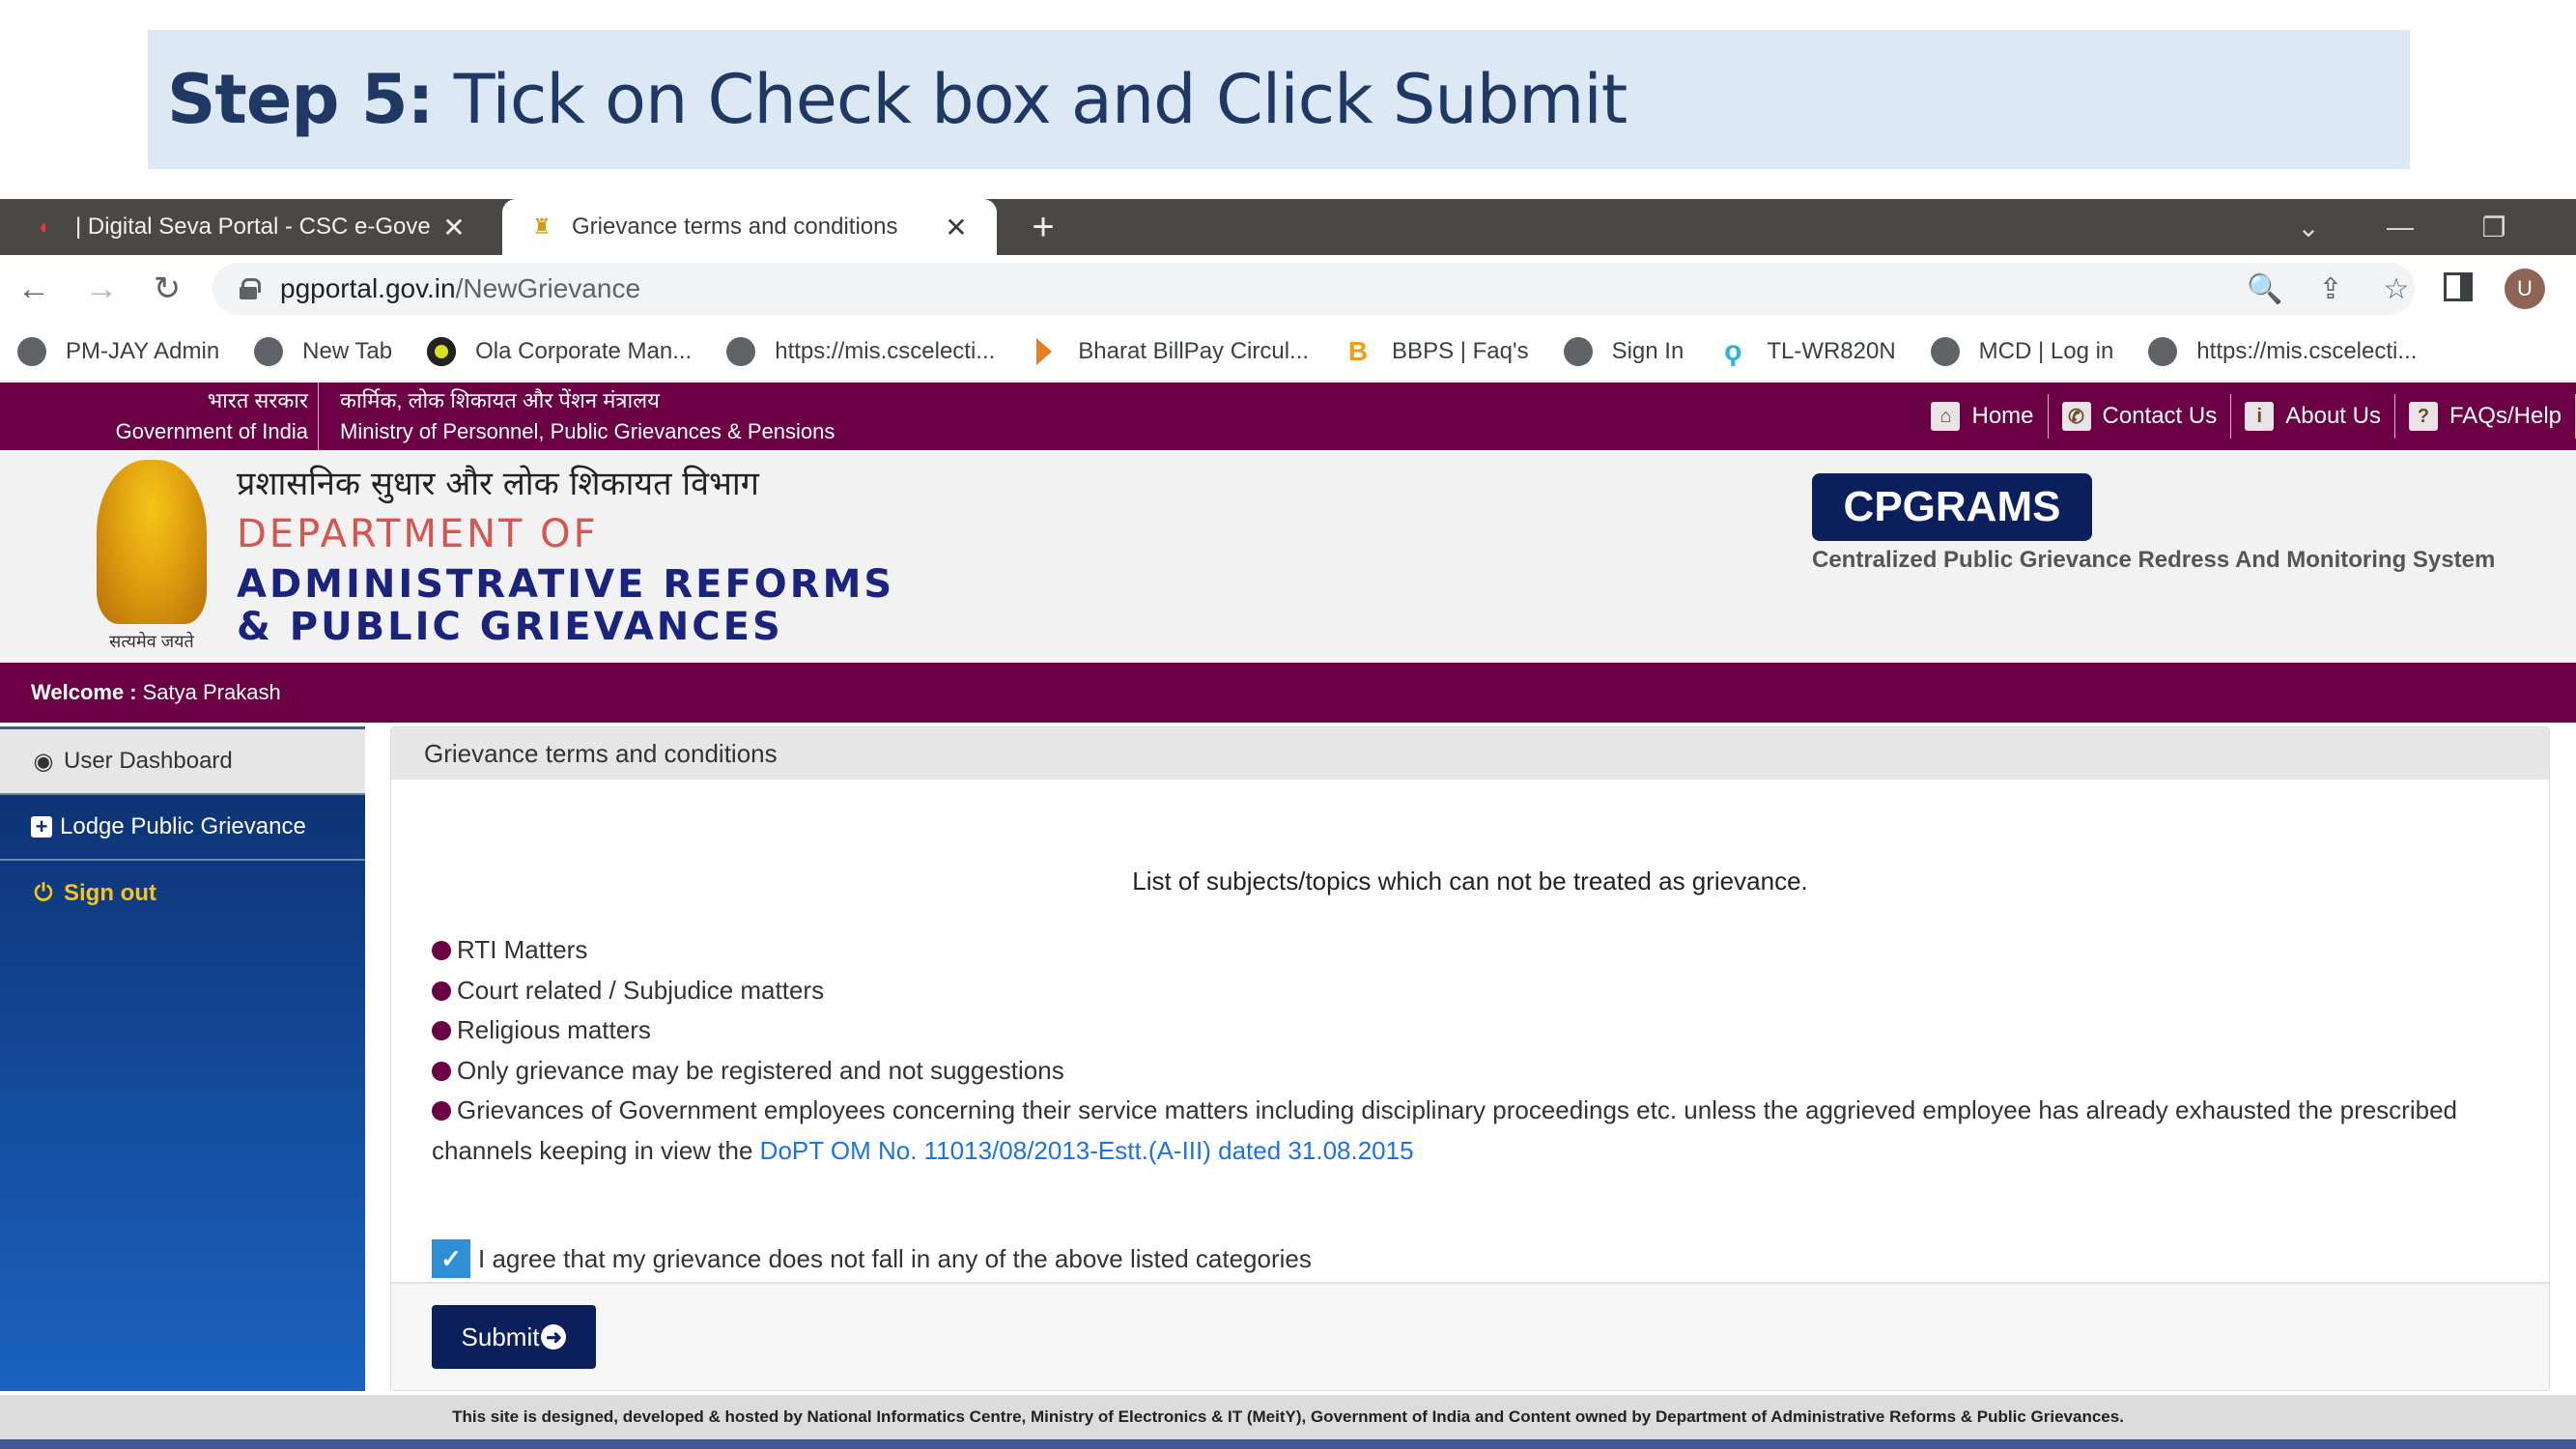 The height and width of the screenshot is (1449, 2576). I want to click on share-icon: ⇪, so click(2331, 289).